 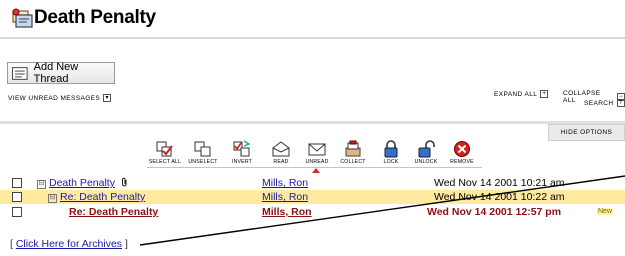 I want to click on lock-button: LOCK, so click(x=391, y=155).